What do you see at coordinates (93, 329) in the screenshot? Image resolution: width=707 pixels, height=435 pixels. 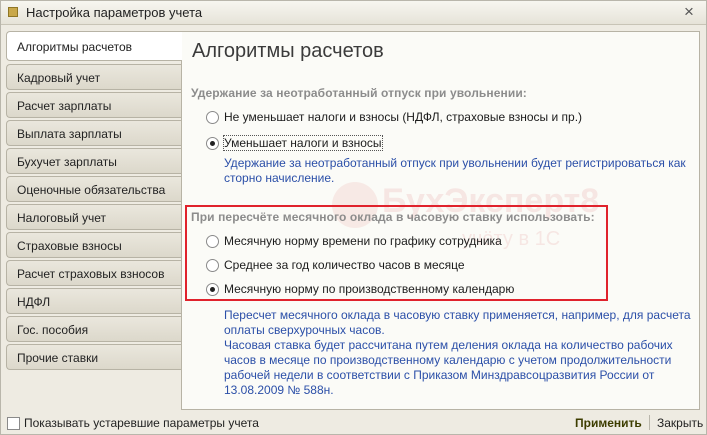 I see `tab-state-benefits: Гос. пособия` at bounding box center [93, 329].